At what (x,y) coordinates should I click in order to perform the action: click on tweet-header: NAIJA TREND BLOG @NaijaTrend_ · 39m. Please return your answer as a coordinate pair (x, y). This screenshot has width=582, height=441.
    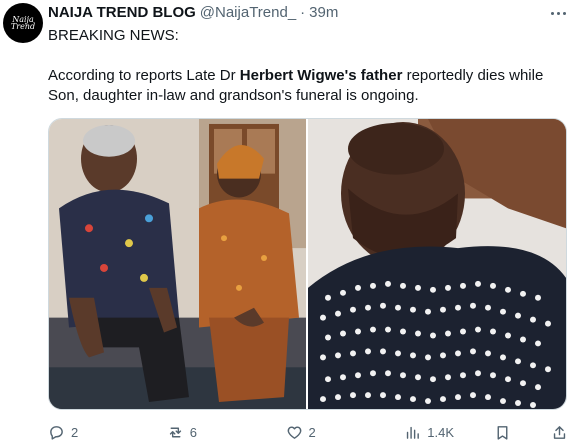
    Looking at the image, I should click on (193, 12).